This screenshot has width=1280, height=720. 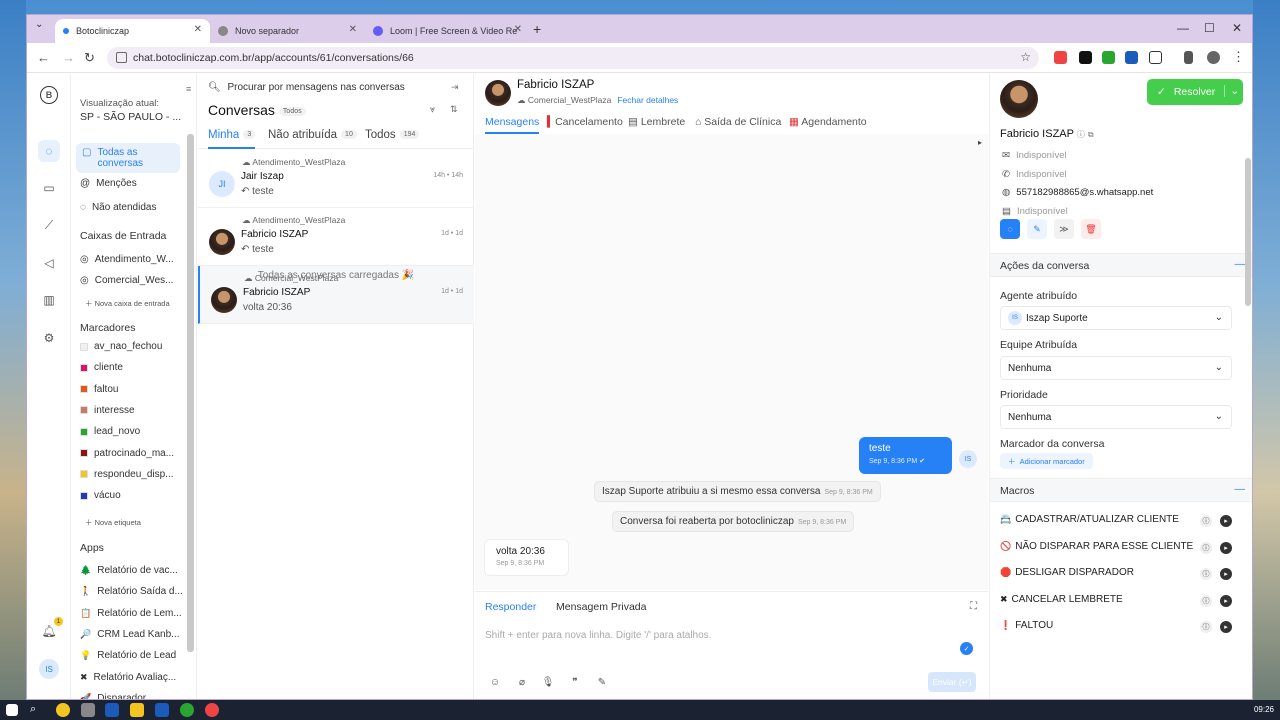 What do you see at coordinates (1183, 28) in the screenshot?
I see `minimize-icon: —` at bounding box center [1183, 28].